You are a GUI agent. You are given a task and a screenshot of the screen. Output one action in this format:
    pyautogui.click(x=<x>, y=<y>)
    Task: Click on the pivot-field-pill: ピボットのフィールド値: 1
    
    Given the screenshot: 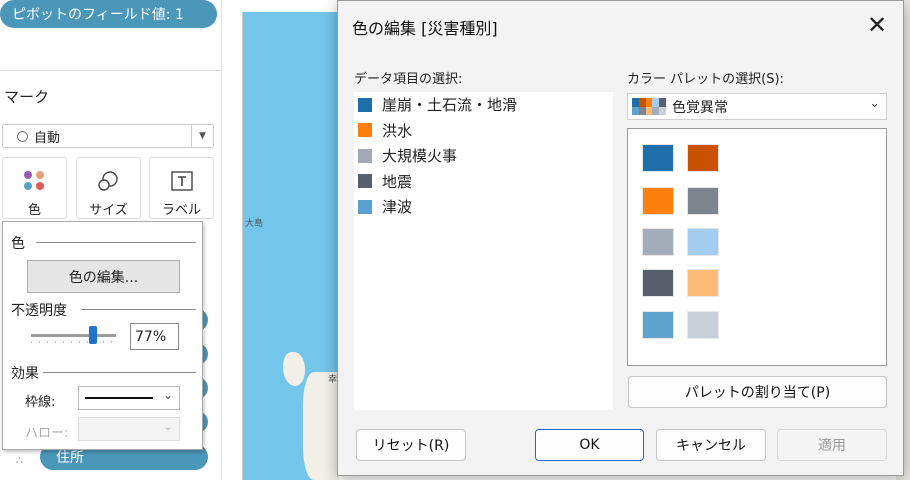 What is the action you would take?
    pyautogui.click(x=108, y=14)
    